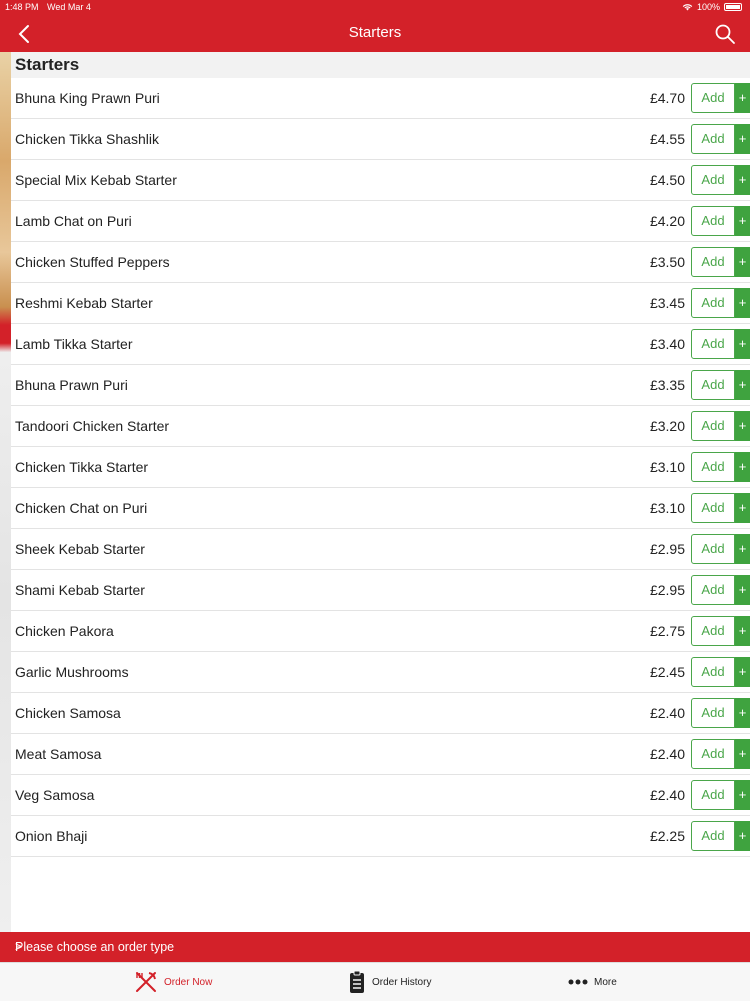  Describe the element at coordinates (380, 508) in the screenshot. I see `list-item: Chicken Chat on Puri £3.10 Add +` at that location.